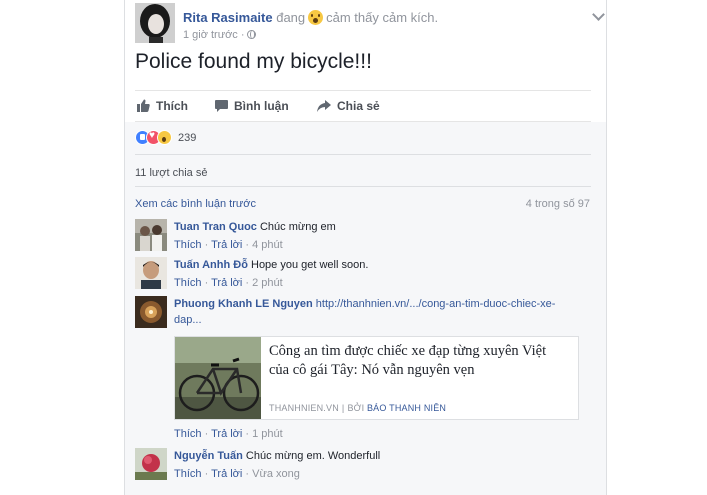 Image resolution: width=707 pixels, height=495 pixels. Describe the element at coordinates (243, 304) in the screenshot. I see `commenter-name: Phuong Khanh LE Nguyen` at that location.